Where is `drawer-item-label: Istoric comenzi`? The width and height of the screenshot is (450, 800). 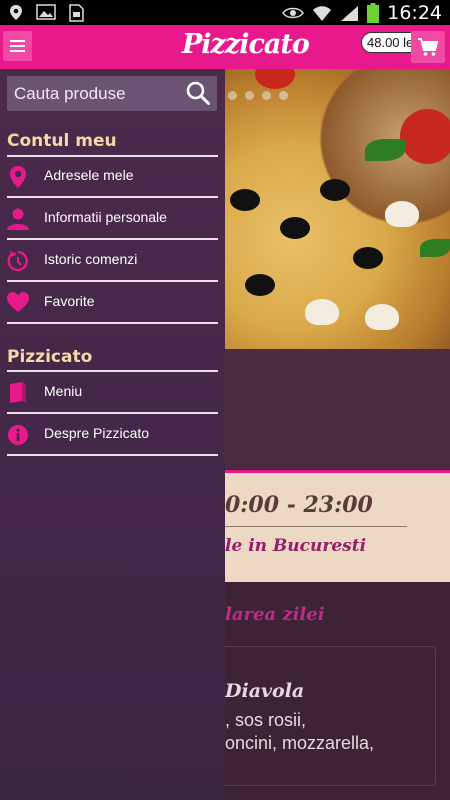
drawer-item-label: Istoric comenzi is located at coordinates (91, 259).